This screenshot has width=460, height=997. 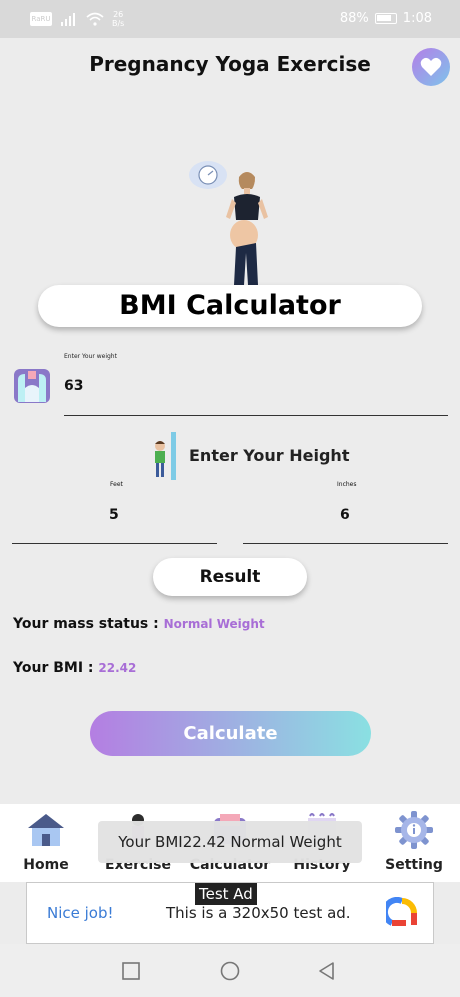 I want to click on feet-label: Feet, so click(x=116, y=484).